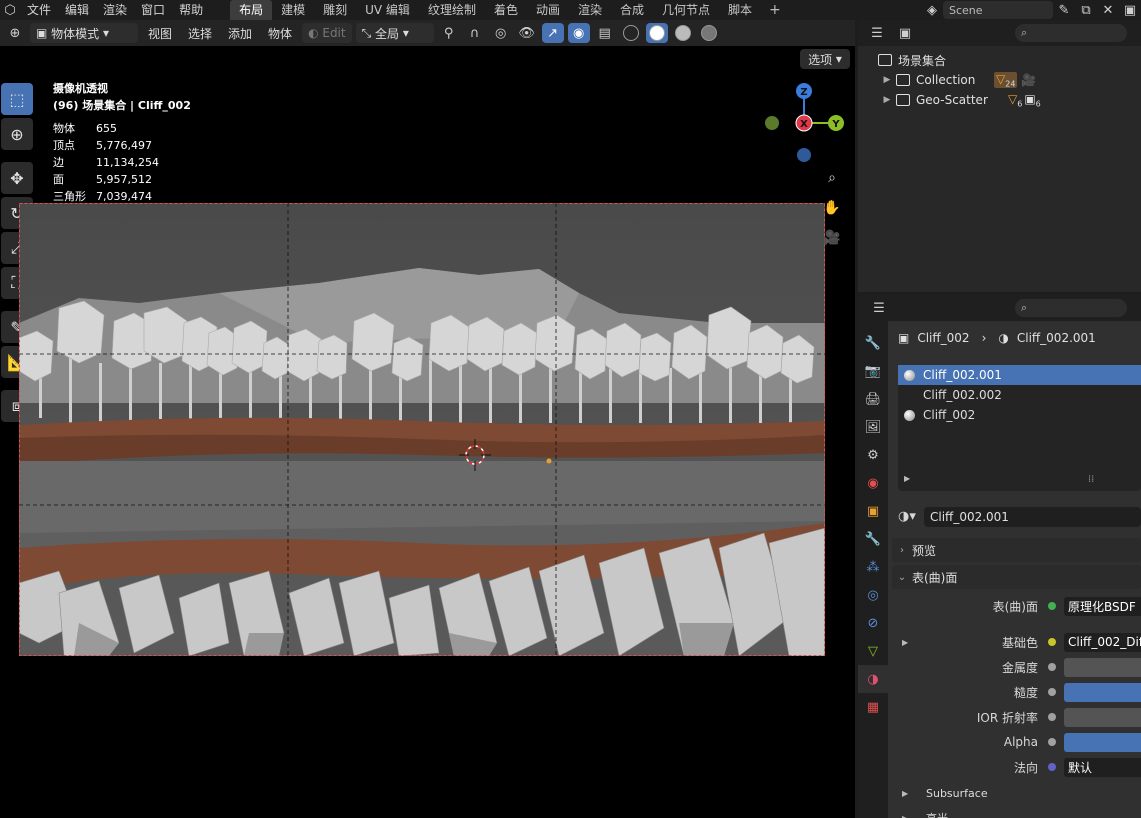 This screenshot has height=818, width=1141. Describe the element at coordinates (877, 33) in the screenshot. I see `outliner-editor-icon: ☰` at that location.